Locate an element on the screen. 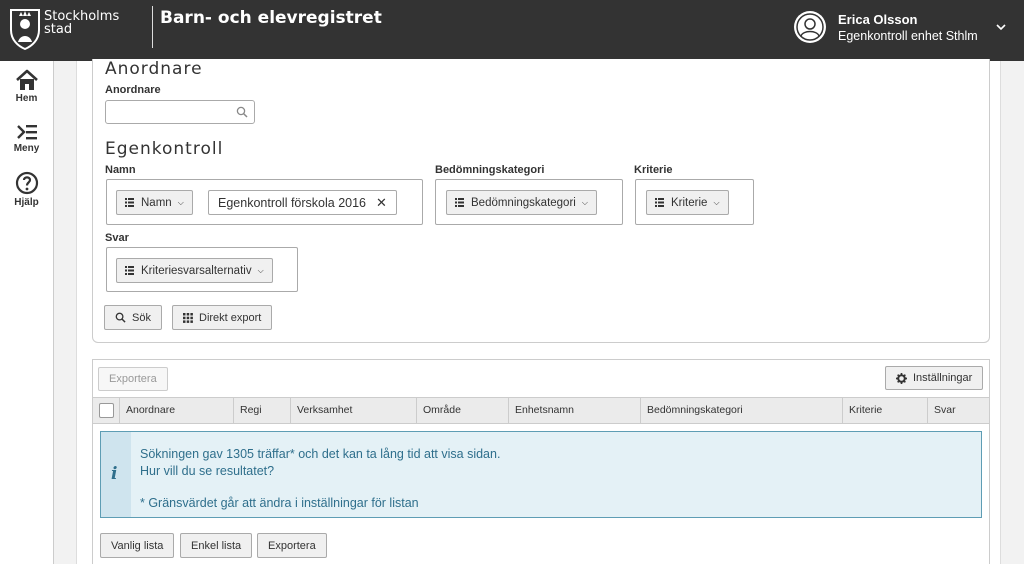 Image resolution: width=1024 pixels, height=564 pixels. bedomning-dropdown-label: Bedömningskategori is located at coordinates (523, 202).